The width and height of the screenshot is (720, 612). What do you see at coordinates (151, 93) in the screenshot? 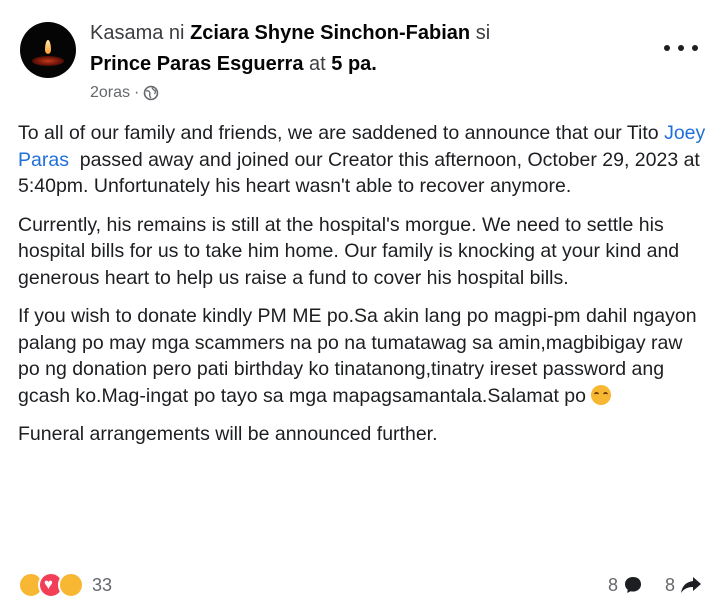
I see `globe-icon` at bounding box center [151, 93].